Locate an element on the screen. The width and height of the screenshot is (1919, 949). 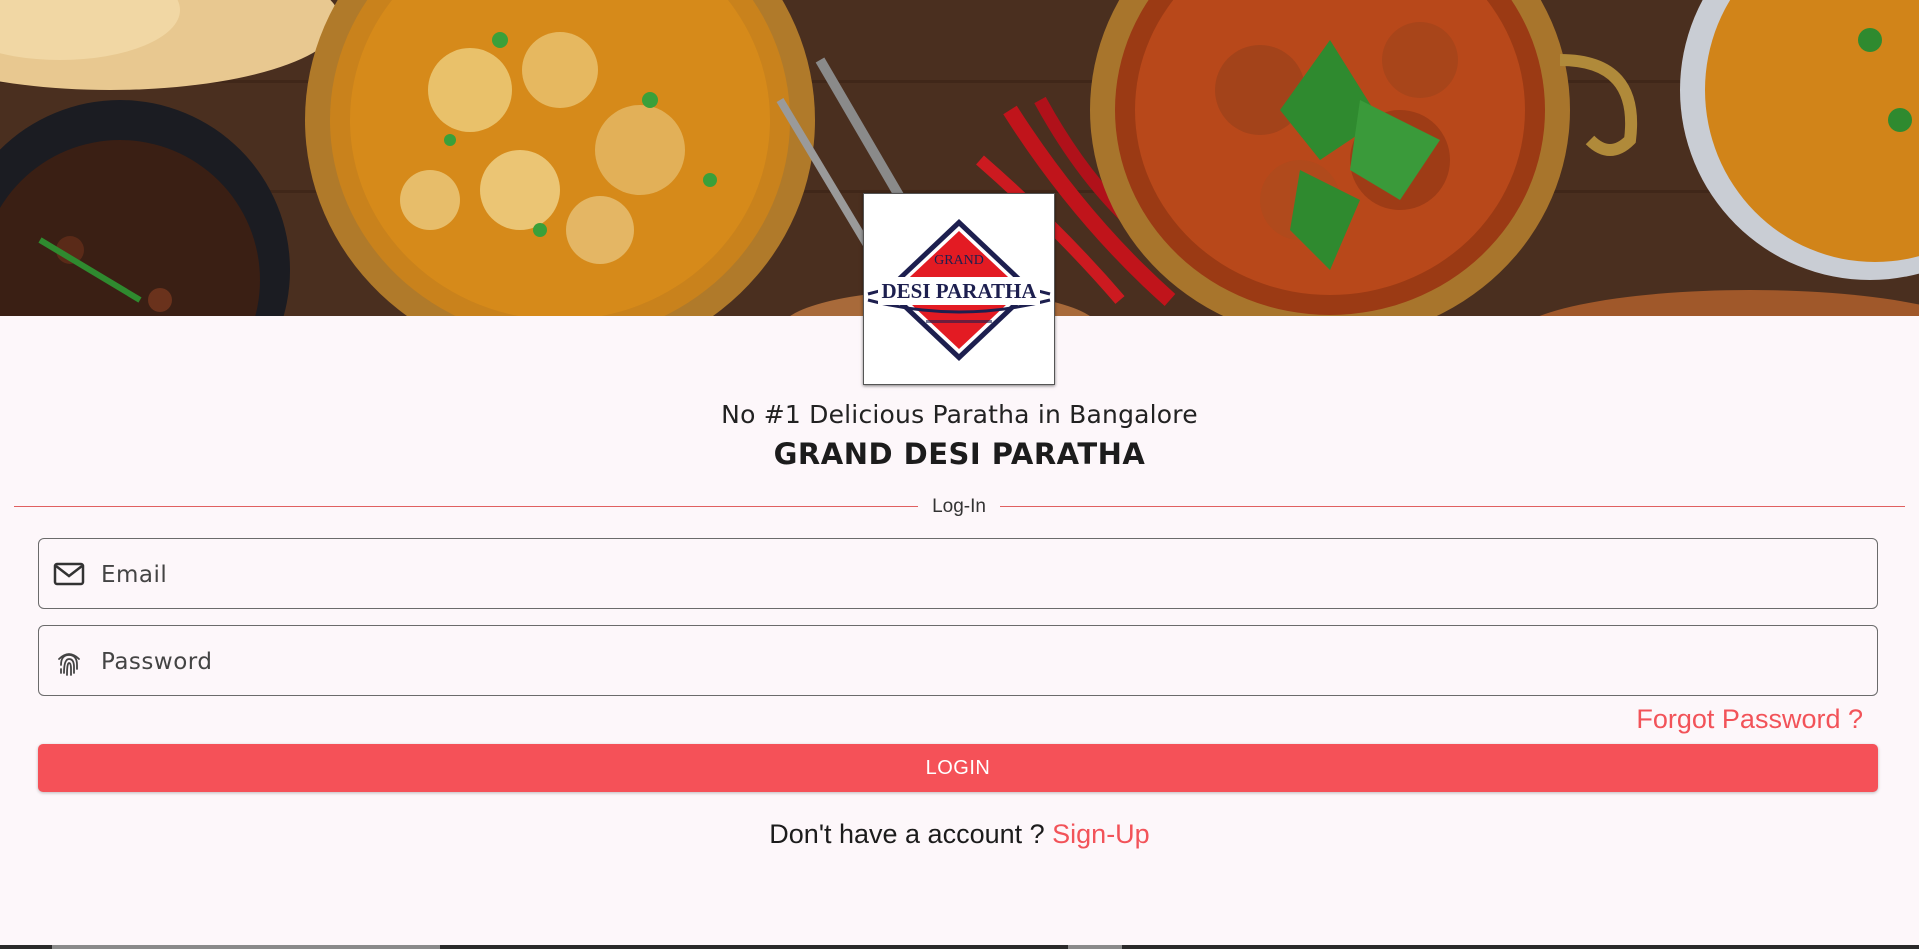
fingerprint-icon is located at coordinates (69, 661).